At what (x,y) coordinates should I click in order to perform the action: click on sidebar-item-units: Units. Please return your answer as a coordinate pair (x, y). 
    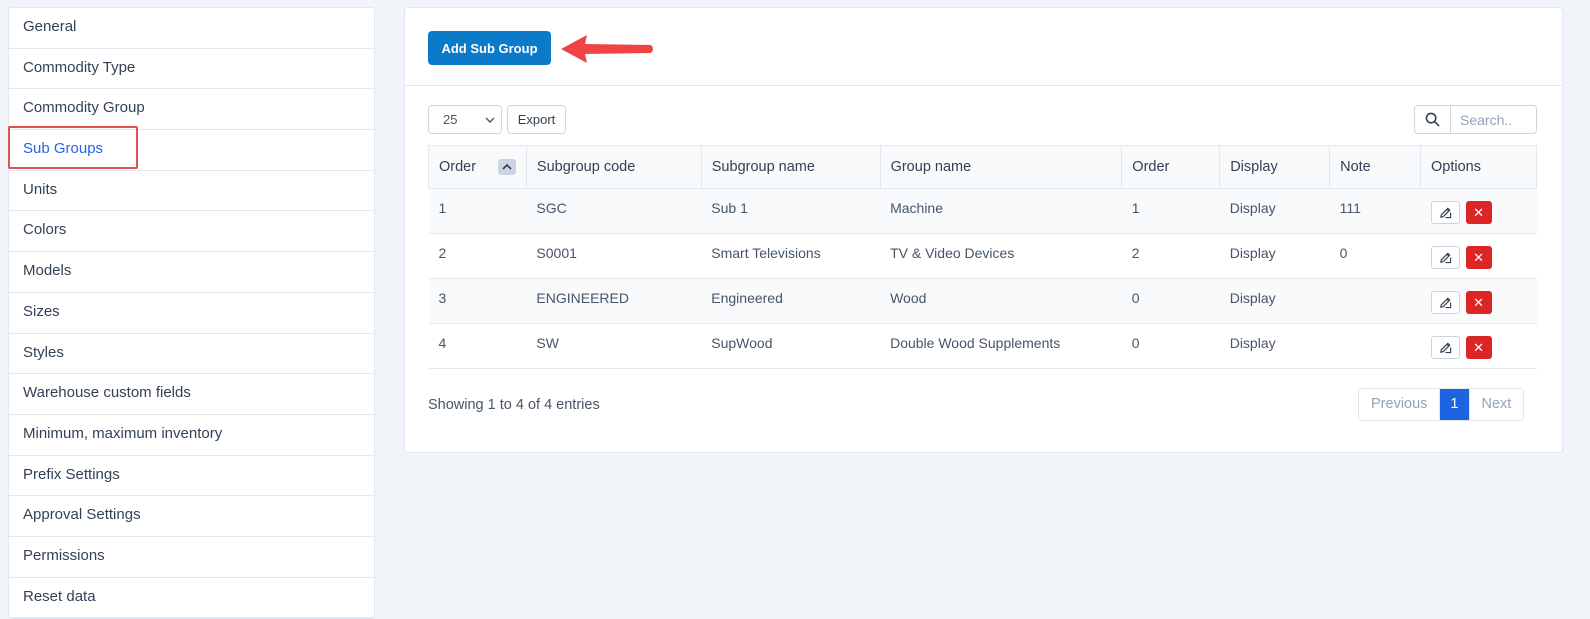
    Looking at the image, I should click on (191, 191).